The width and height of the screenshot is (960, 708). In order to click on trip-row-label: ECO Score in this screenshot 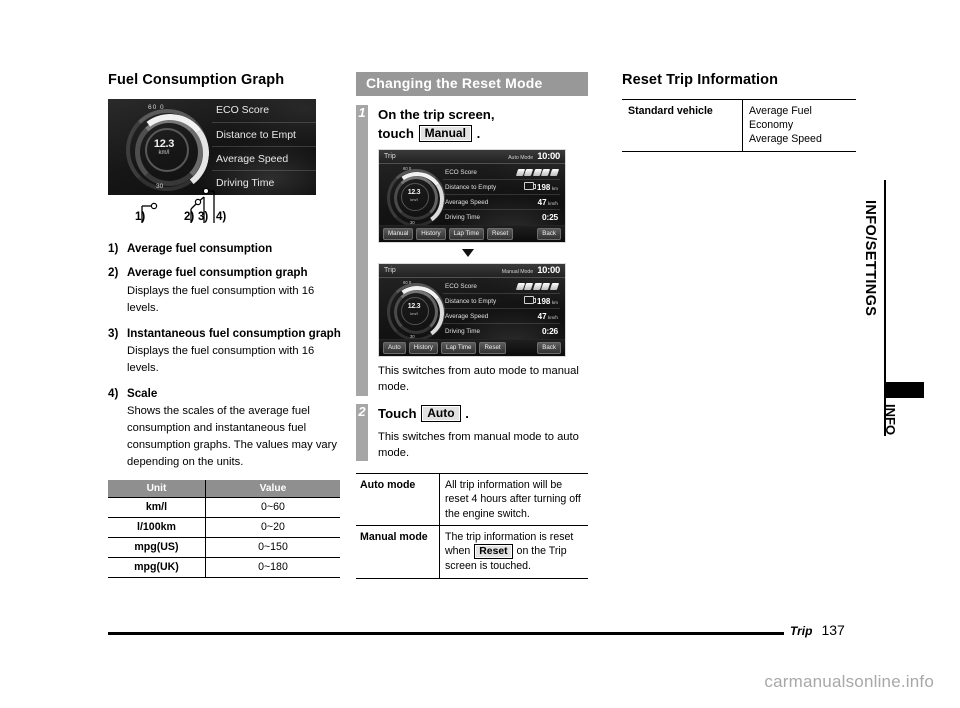, I will do `click(461, 172)`.